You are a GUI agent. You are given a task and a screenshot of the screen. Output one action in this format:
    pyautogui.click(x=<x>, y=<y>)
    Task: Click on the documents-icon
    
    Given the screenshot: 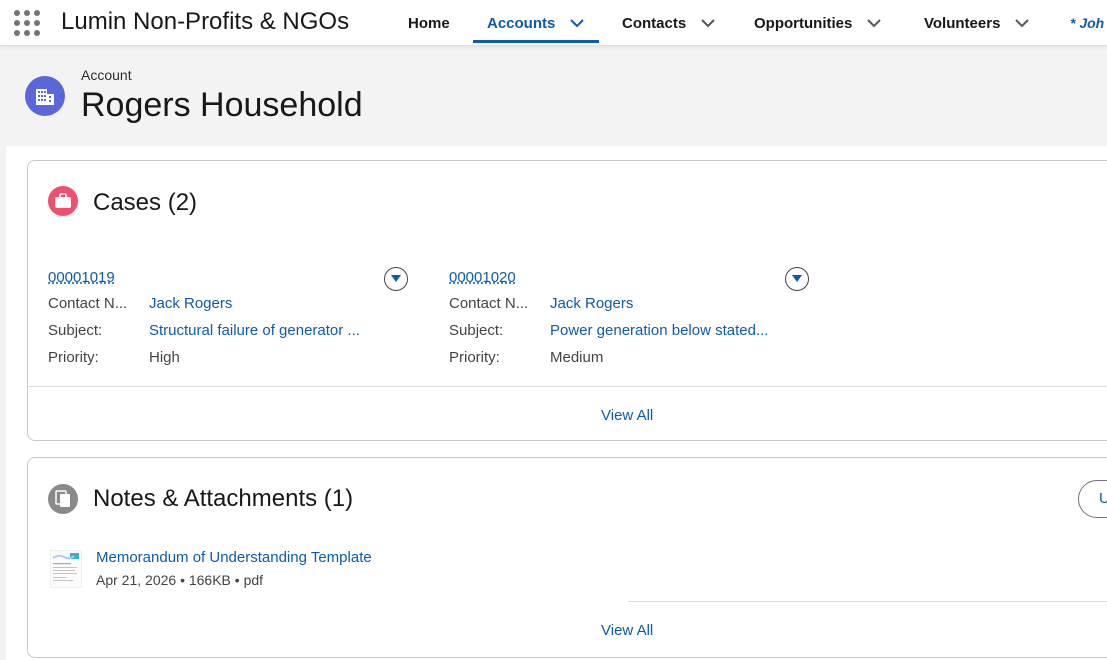 What is the action you would take?
    pyautogui.click(x=63, y=499)
    